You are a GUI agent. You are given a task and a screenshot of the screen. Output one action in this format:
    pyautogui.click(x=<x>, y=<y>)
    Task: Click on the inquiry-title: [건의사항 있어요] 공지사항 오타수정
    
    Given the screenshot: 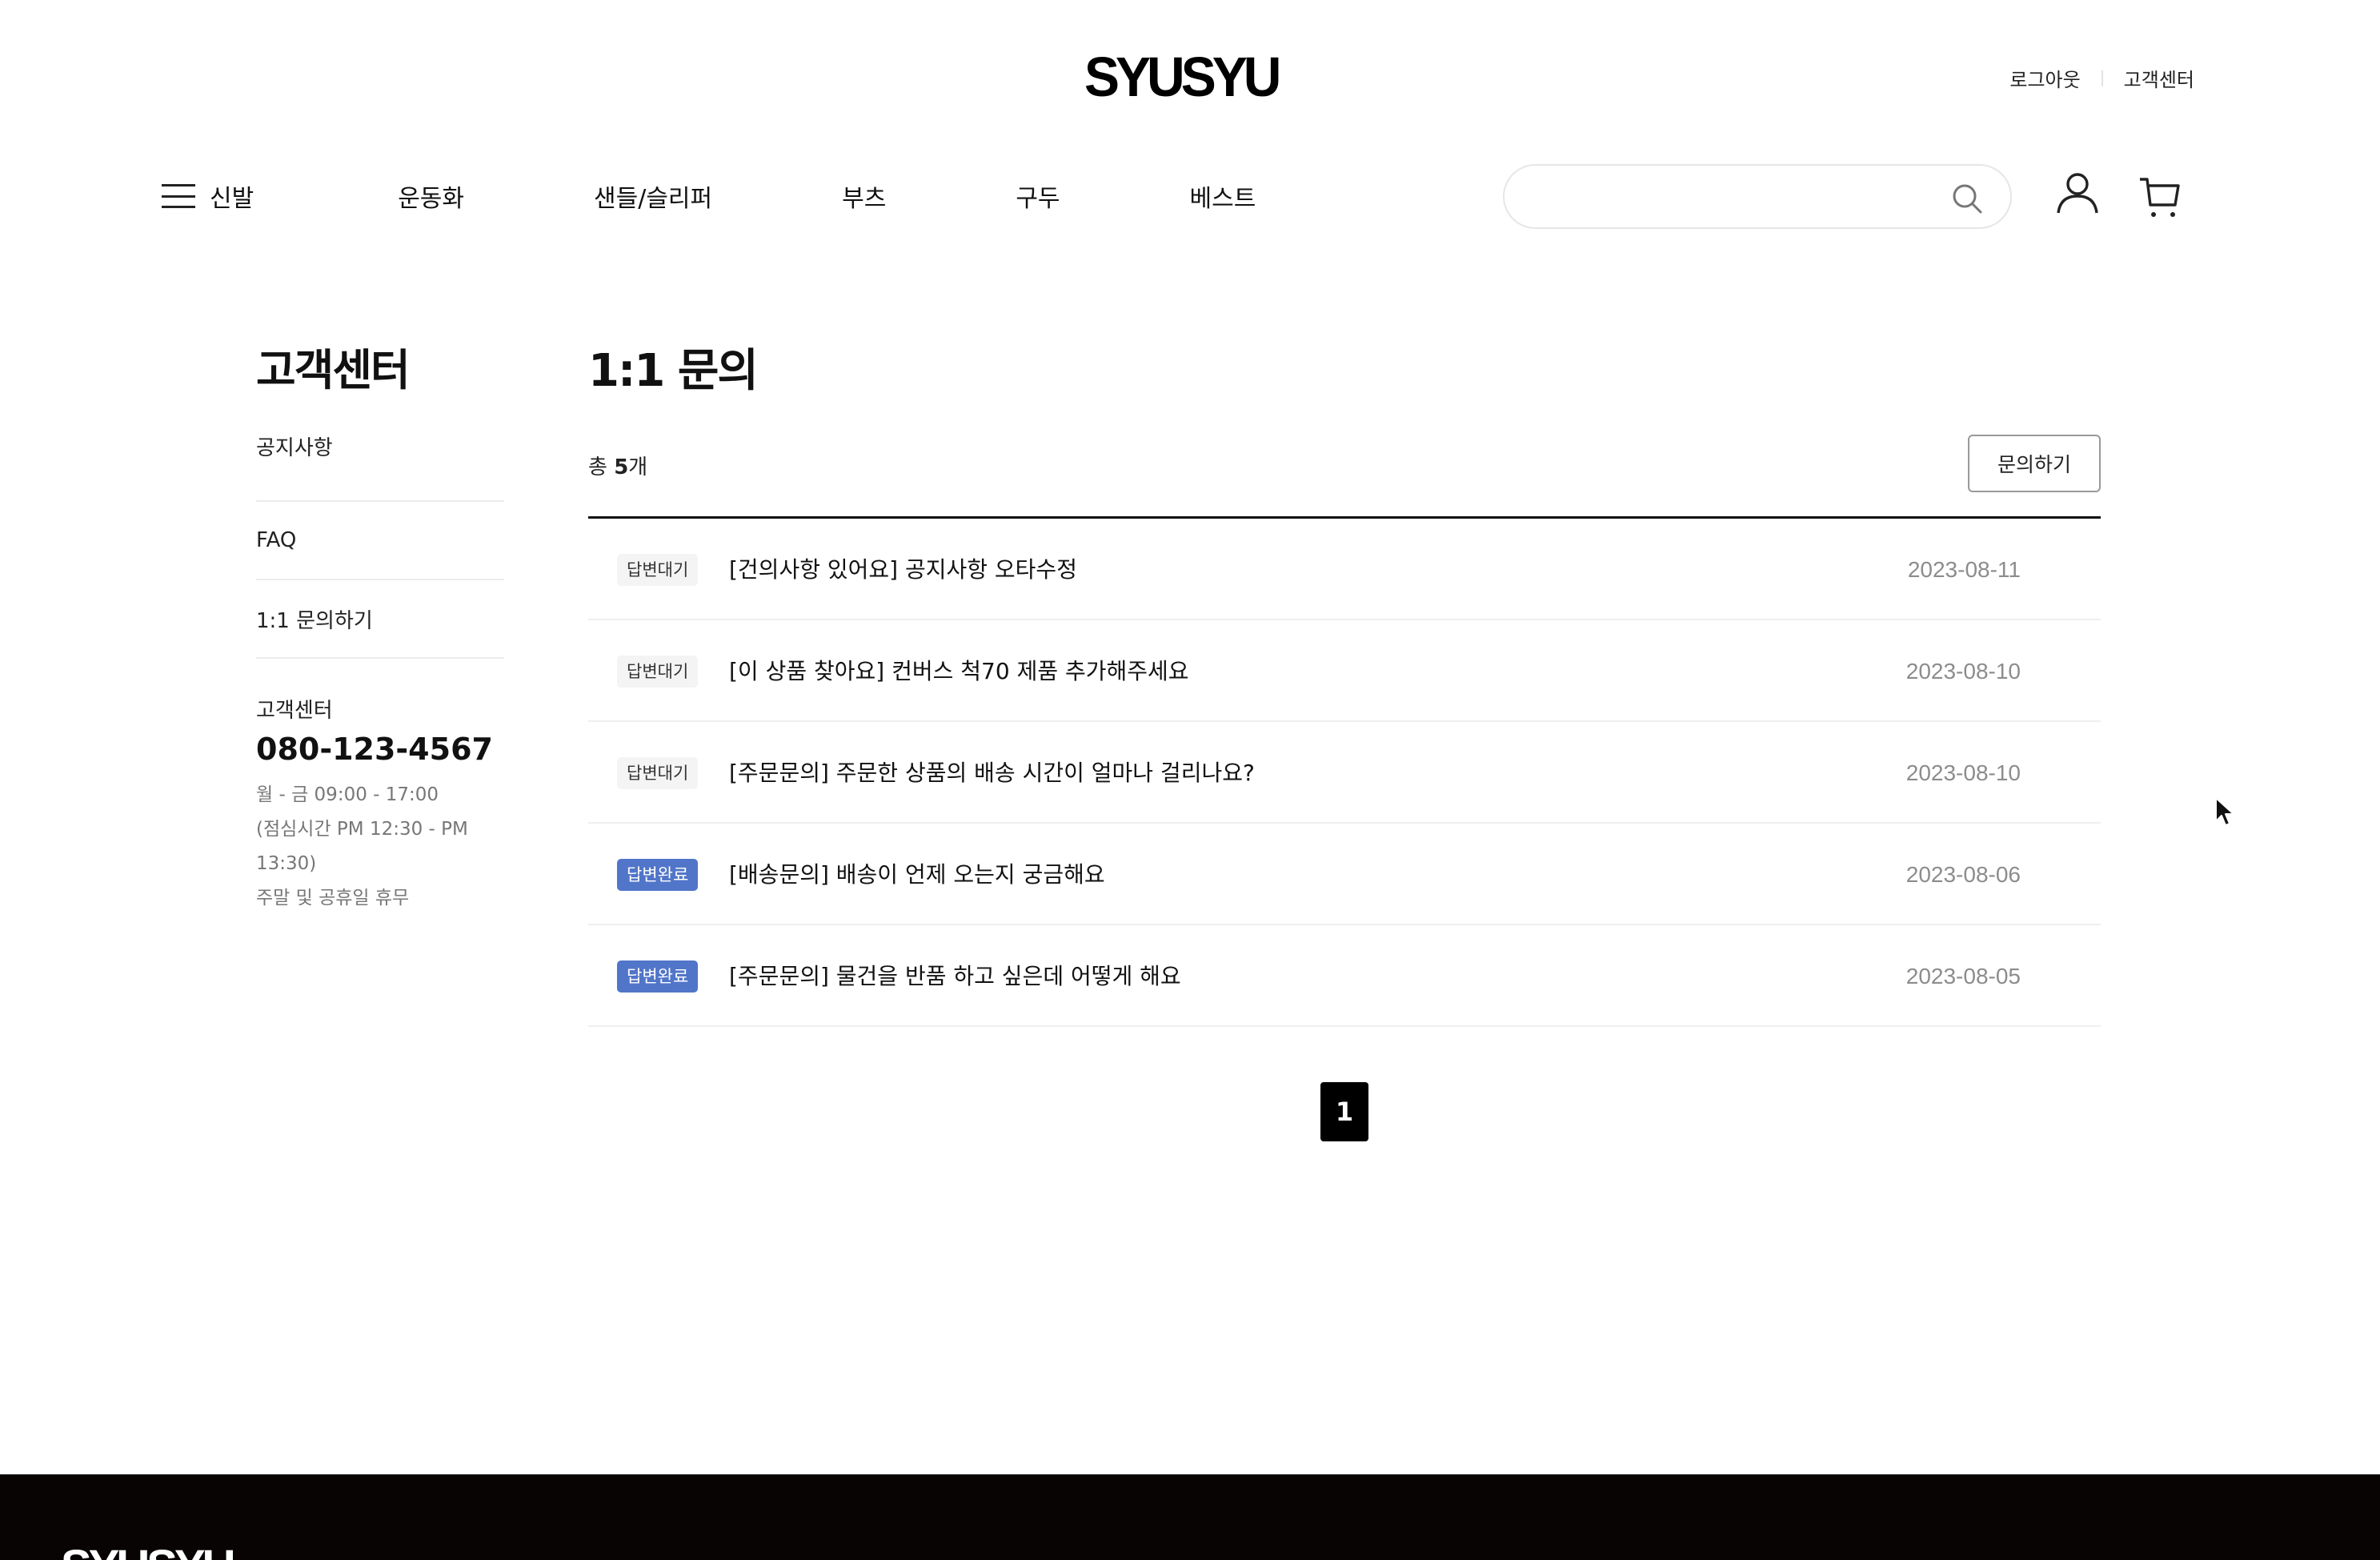 What is the action you would take?
    pyautogui.click(x=903, y=570)
    